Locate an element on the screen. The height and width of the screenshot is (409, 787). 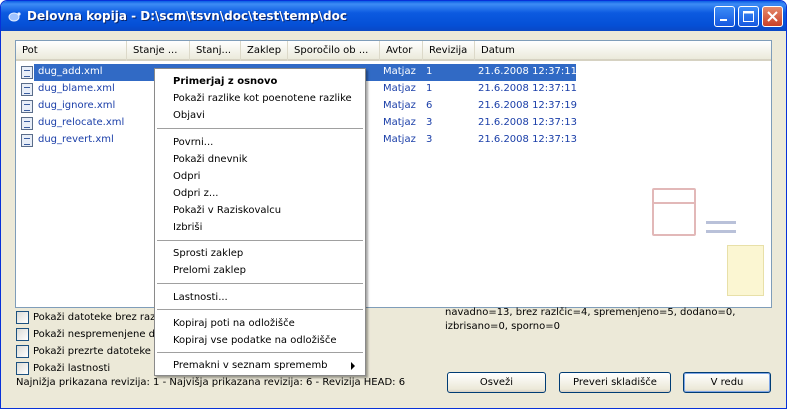
menu-item-commit: Objavi is located at coordinates (189, 115).